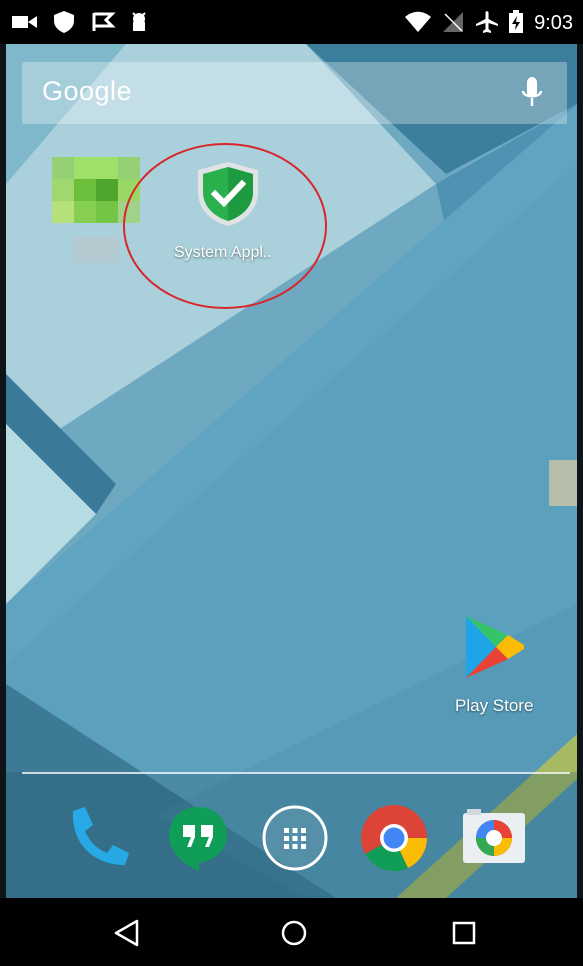  I want to click on hangouts-app, so click(198, 838).